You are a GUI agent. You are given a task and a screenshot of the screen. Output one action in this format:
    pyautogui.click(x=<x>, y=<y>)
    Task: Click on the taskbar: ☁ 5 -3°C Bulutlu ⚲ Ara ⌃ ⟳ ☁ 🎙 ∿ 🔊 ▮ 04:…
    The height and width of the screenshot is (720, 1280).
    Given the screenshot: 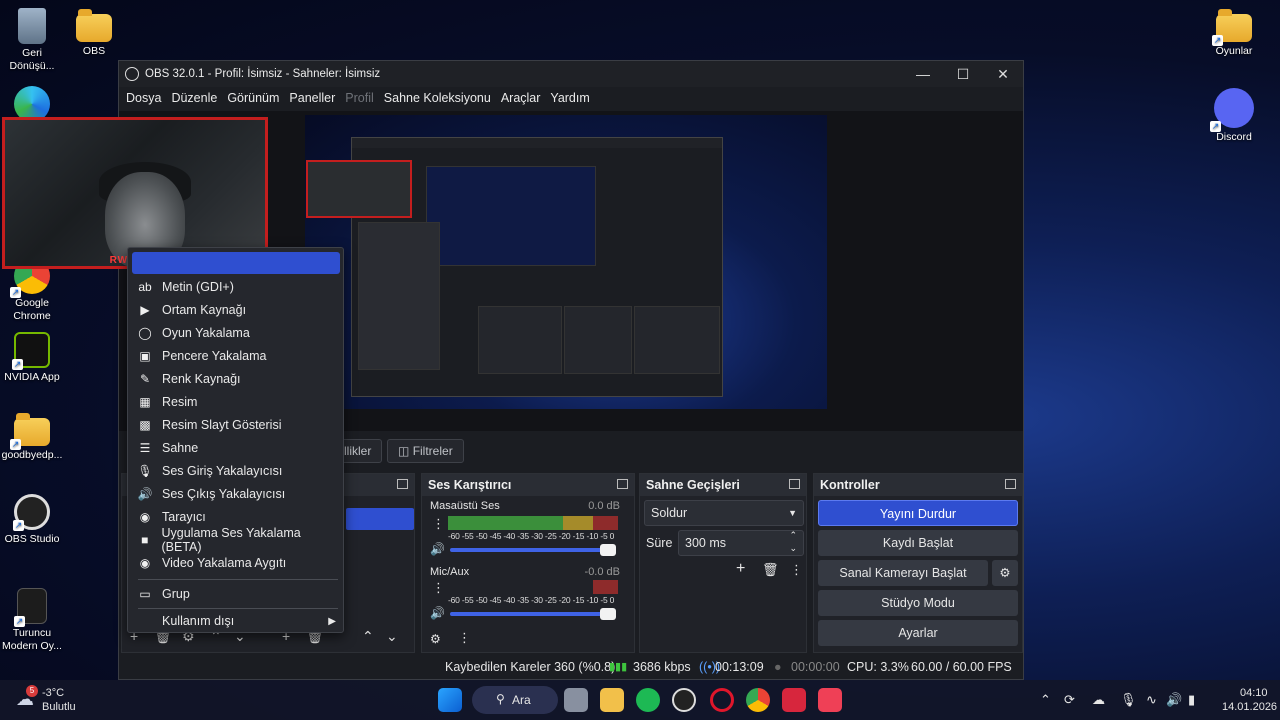 What is the action you would take?
    pyautogui.click(x=640, y=700)
    